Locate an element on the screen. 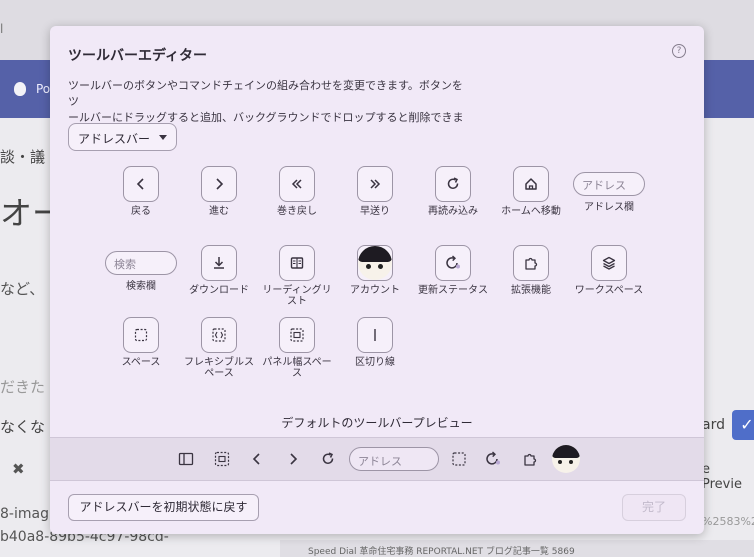 This screenshot has width=754, height=557. background-text: だきた is located at coordinates (23, 387).